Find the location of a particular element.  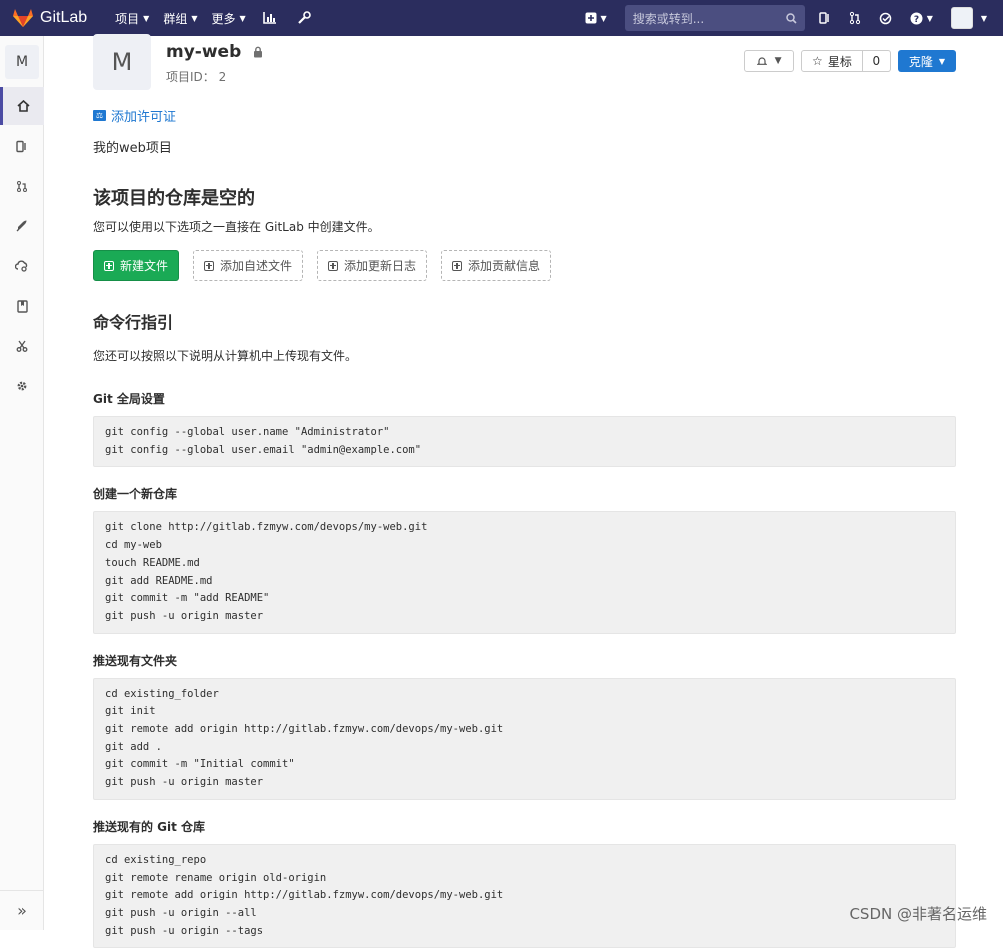

add-readme-label: 添加自述文件 is located at coordinates (256, 265).